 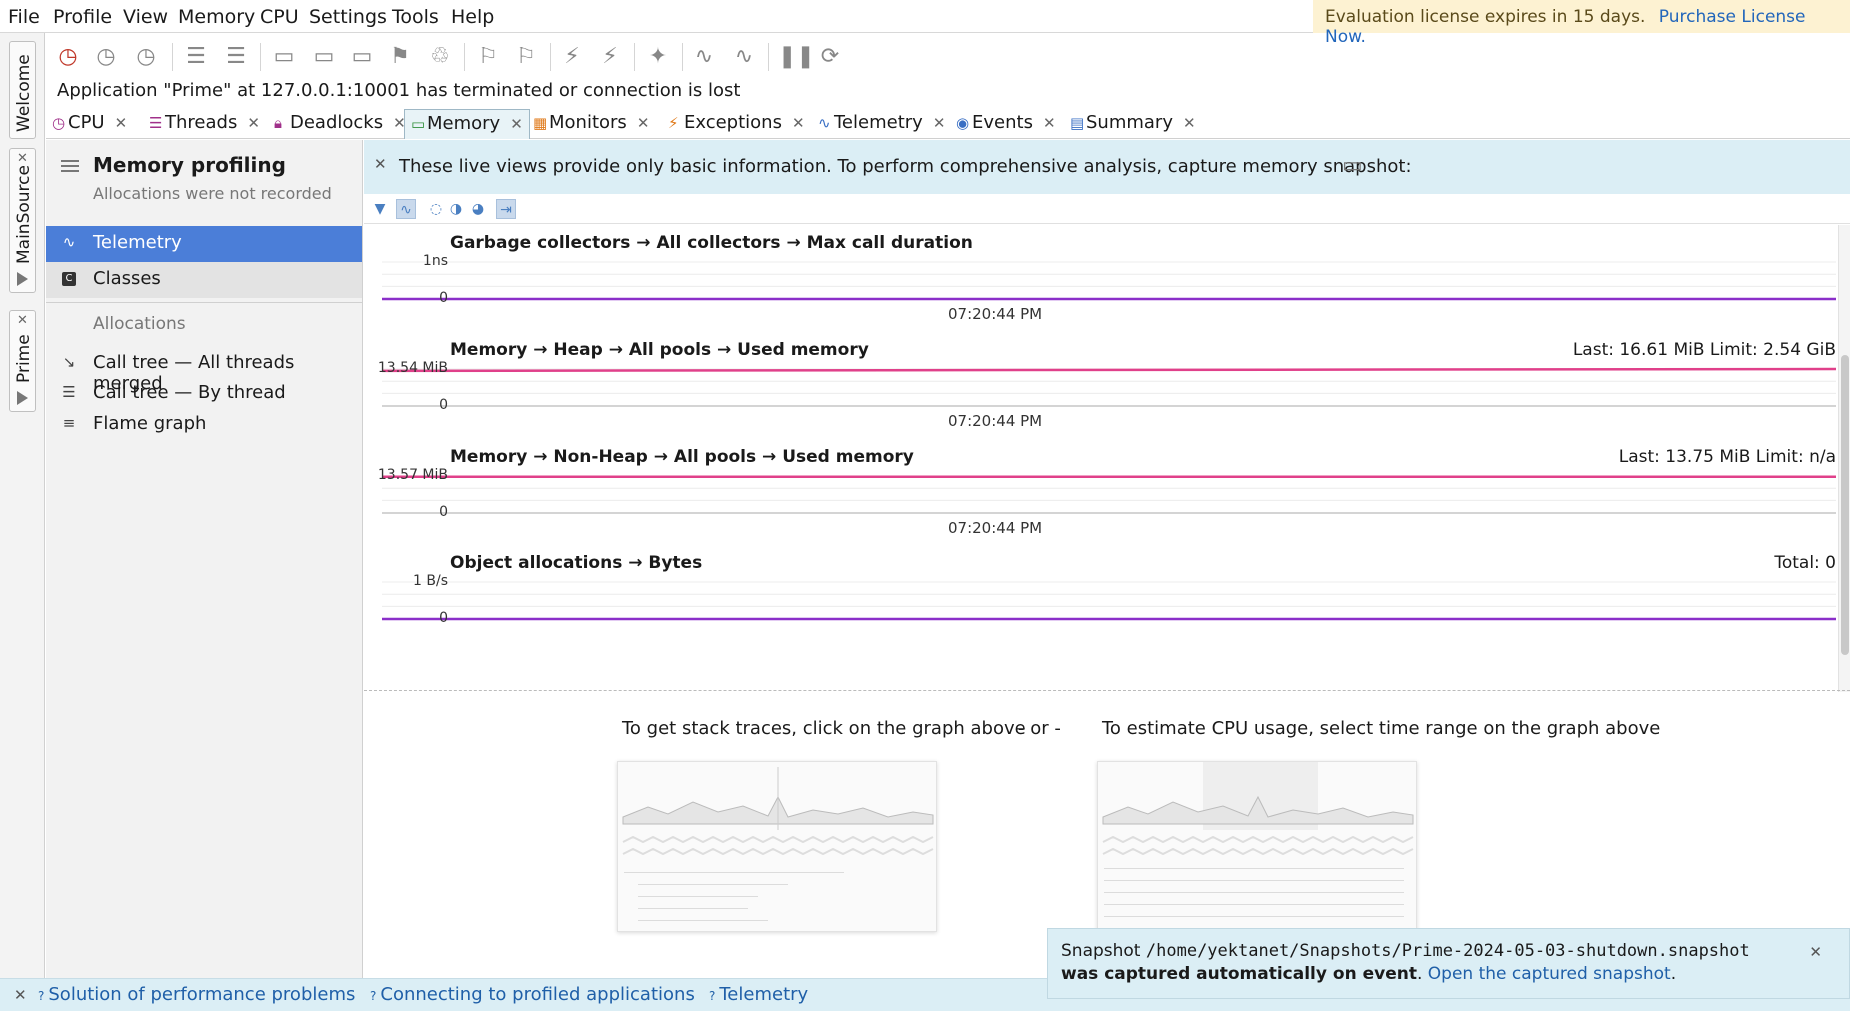 I want to click on preview-graph, so click(x=1258, y=809).